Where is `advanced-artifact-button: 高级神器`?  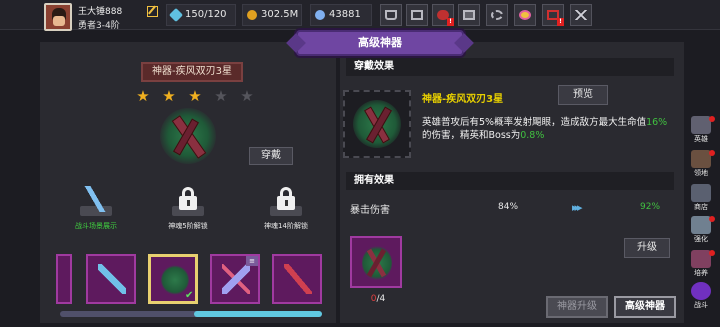 advanced-artifact-button: 高级神器 is located at coordinates (645, 307).